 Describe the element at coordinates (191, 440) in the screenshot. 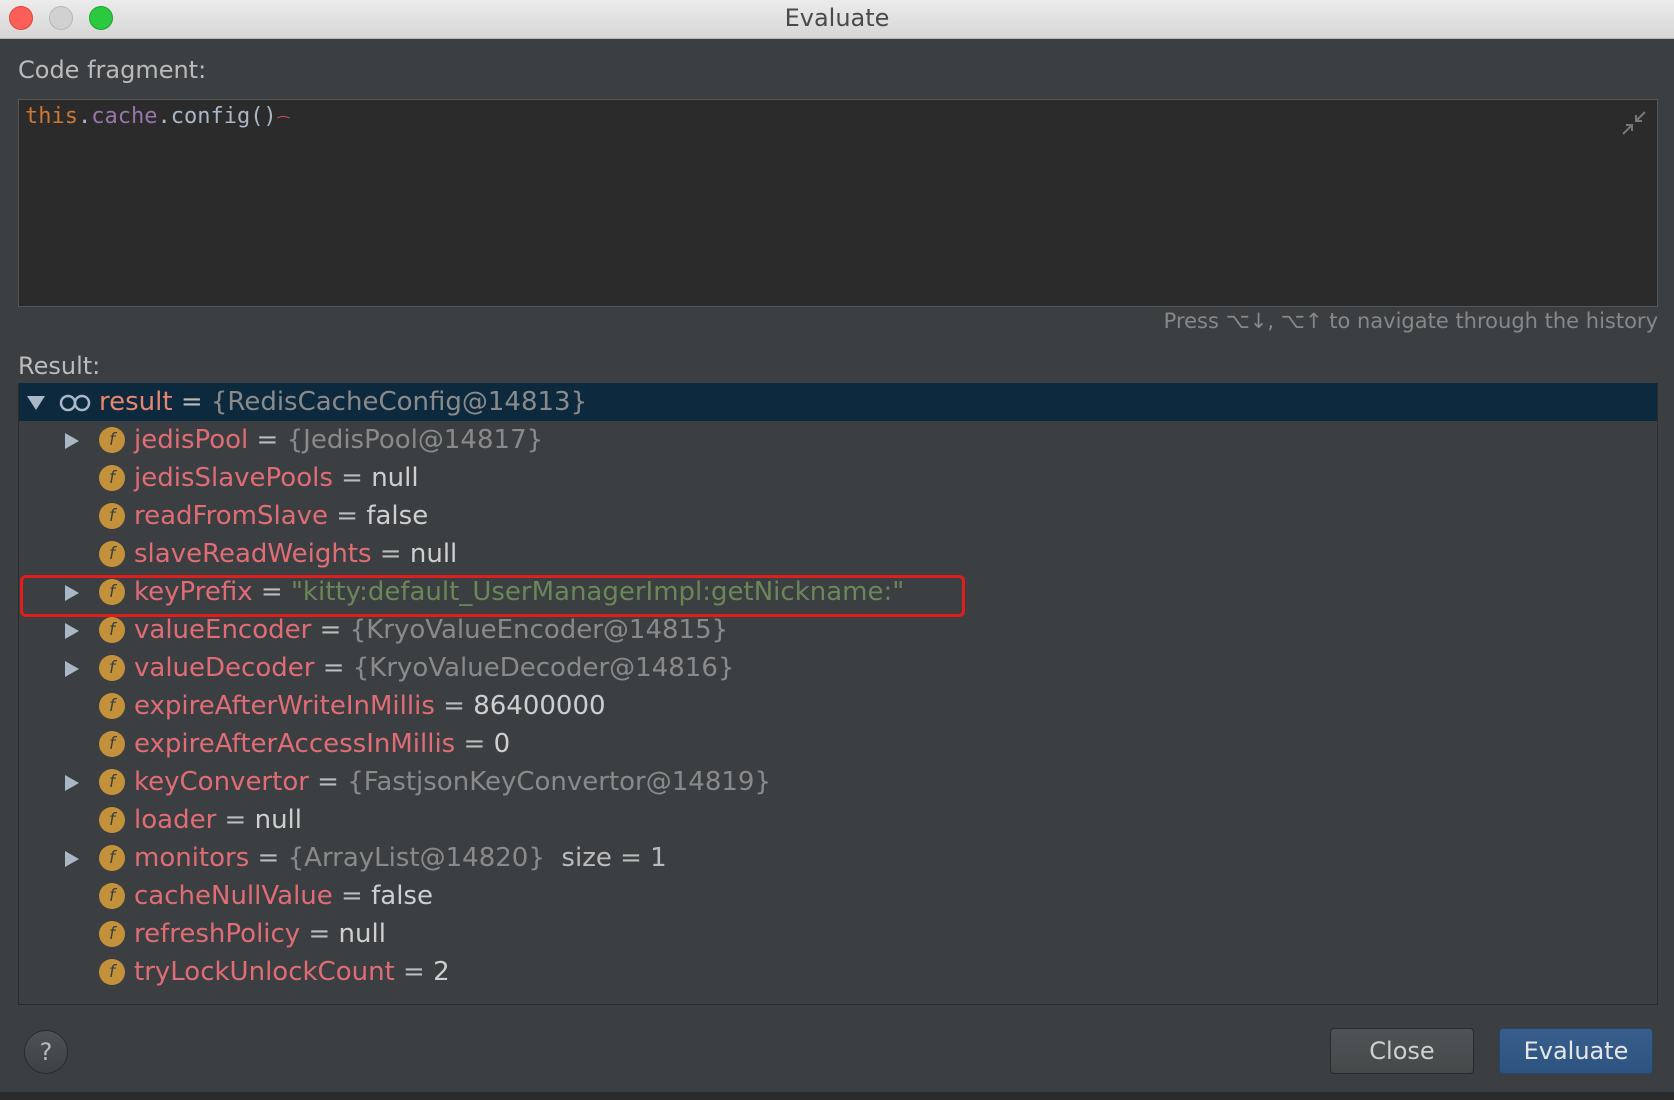

I see `field-name: jedisPool` at that location.